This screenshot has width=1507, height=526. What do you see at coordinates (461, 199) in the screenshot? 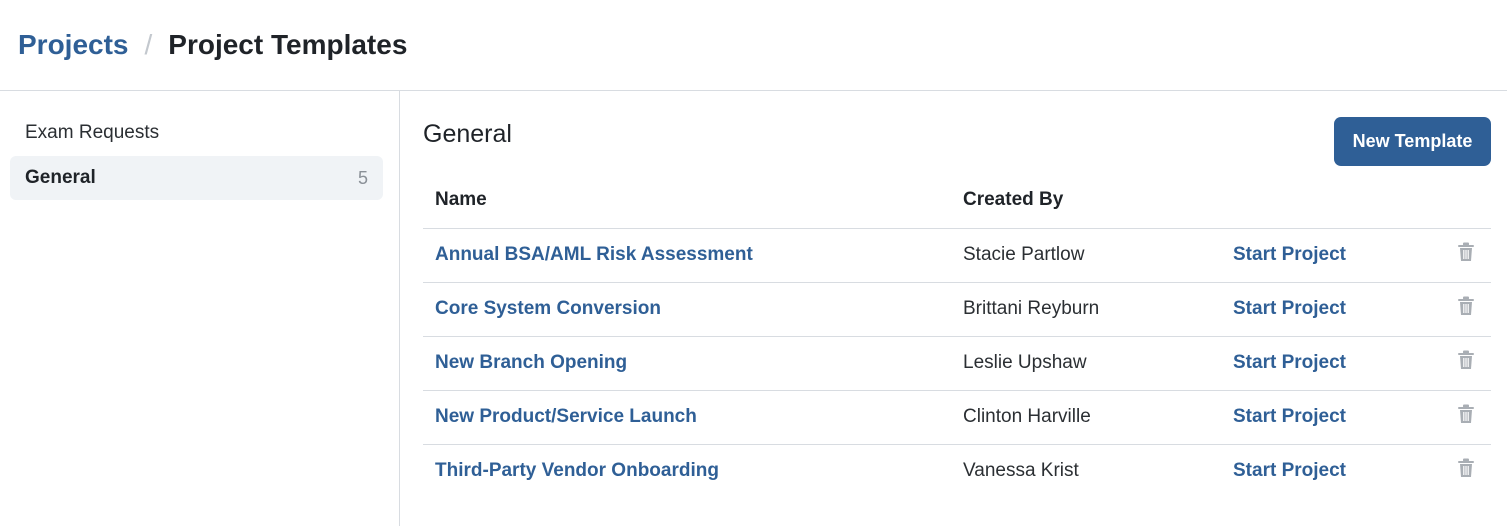
I see `column-header-name: Name` at bounding box center [461, 199].